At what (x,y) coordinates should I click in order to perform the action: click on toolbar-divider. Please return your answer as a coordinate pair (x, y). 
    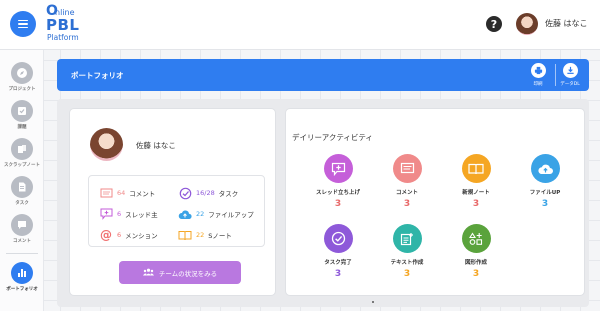
    Looking at the image, I should click on (555, 75).